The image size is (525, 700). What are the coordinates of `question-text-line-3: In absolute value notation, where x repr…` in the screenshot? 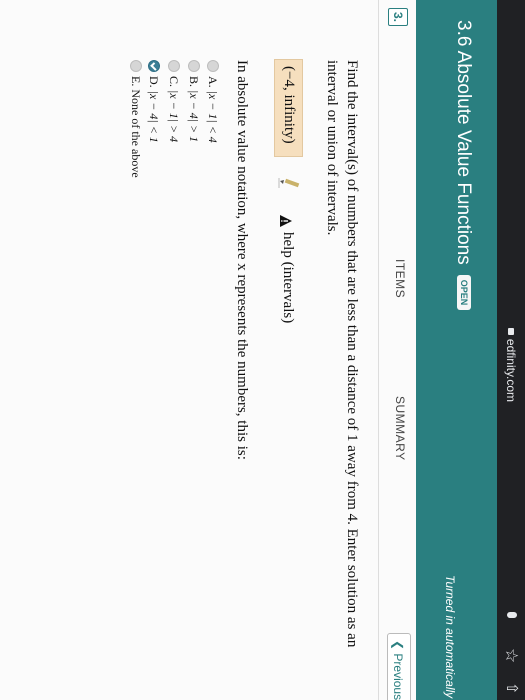 It's located at (242, 260).